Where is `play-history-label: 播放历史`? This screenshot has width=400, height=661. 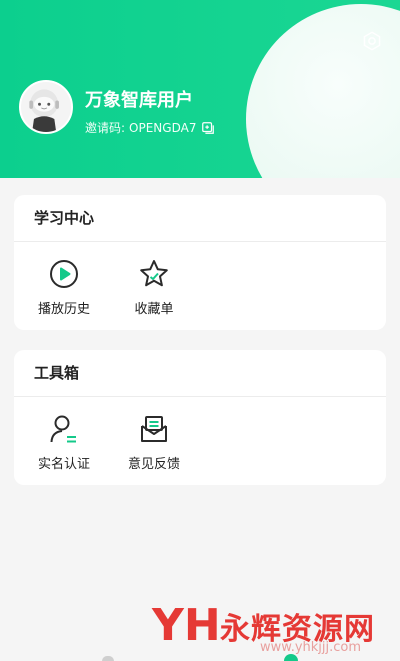 play-history-label: 播放历史 is located at coordinates (63, 309).